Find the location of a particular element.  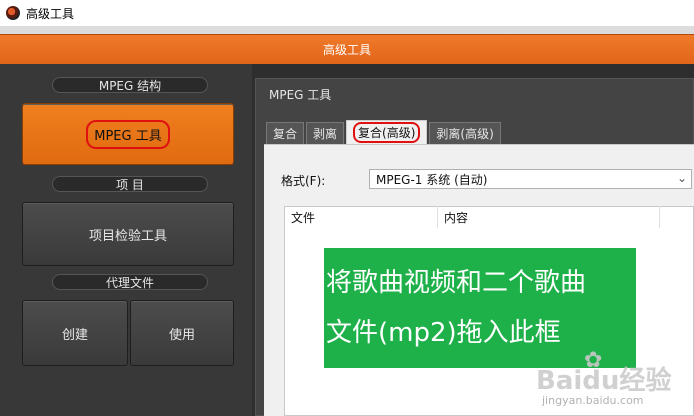

highlight-ring: MPEG 工具 is located at coordinates (128, 134).